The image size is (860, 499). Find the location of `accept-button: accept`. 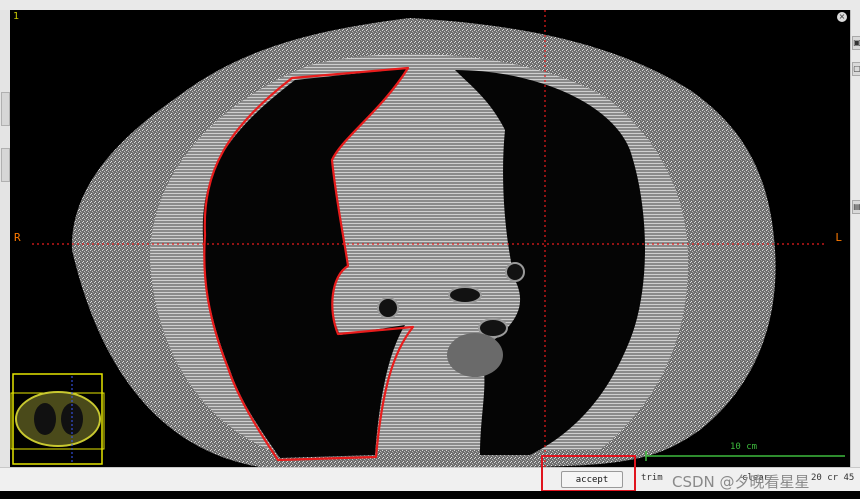

accept-button: accept is located at coordinates (592, 479).